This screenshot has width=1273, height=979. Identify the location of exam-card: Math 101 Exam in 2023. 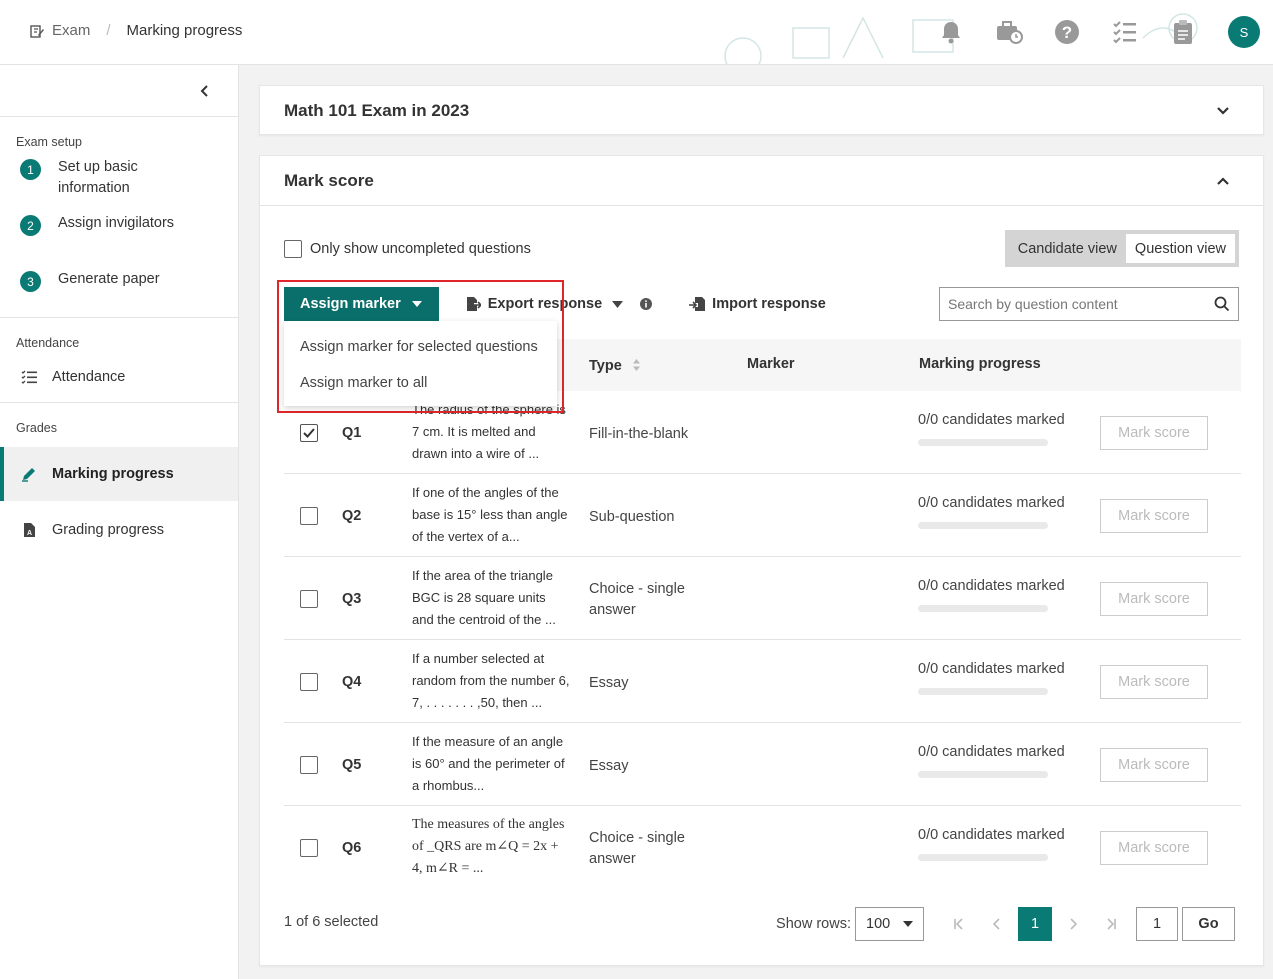
(761, 110).